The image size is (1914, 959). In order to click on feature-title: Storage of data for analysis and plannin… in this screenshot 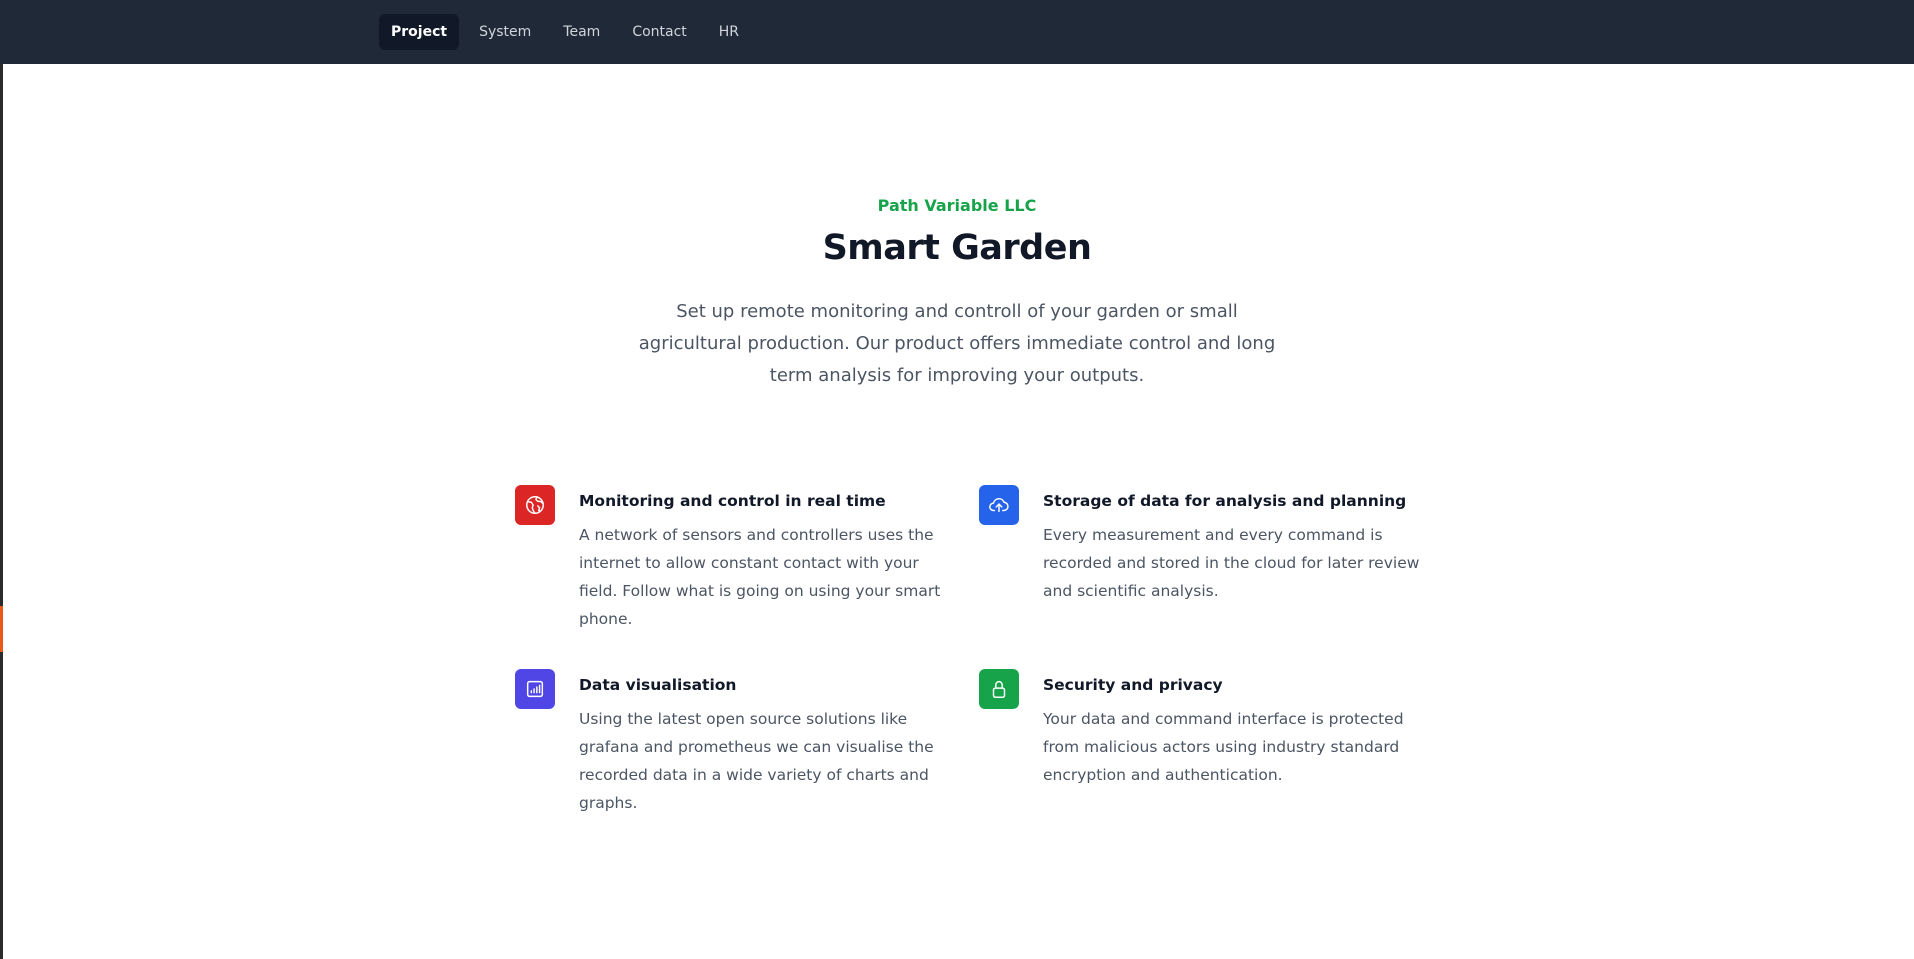, I will do `click(1225, 501)`.